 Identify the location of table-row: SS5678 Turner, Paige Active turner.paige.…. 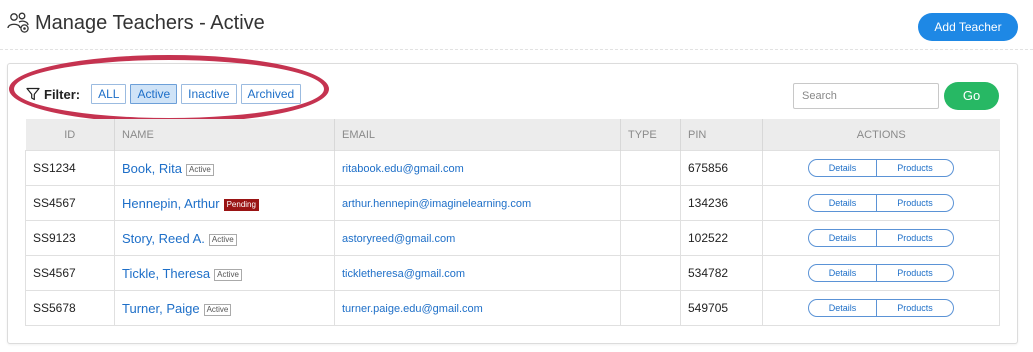
(512, 308).